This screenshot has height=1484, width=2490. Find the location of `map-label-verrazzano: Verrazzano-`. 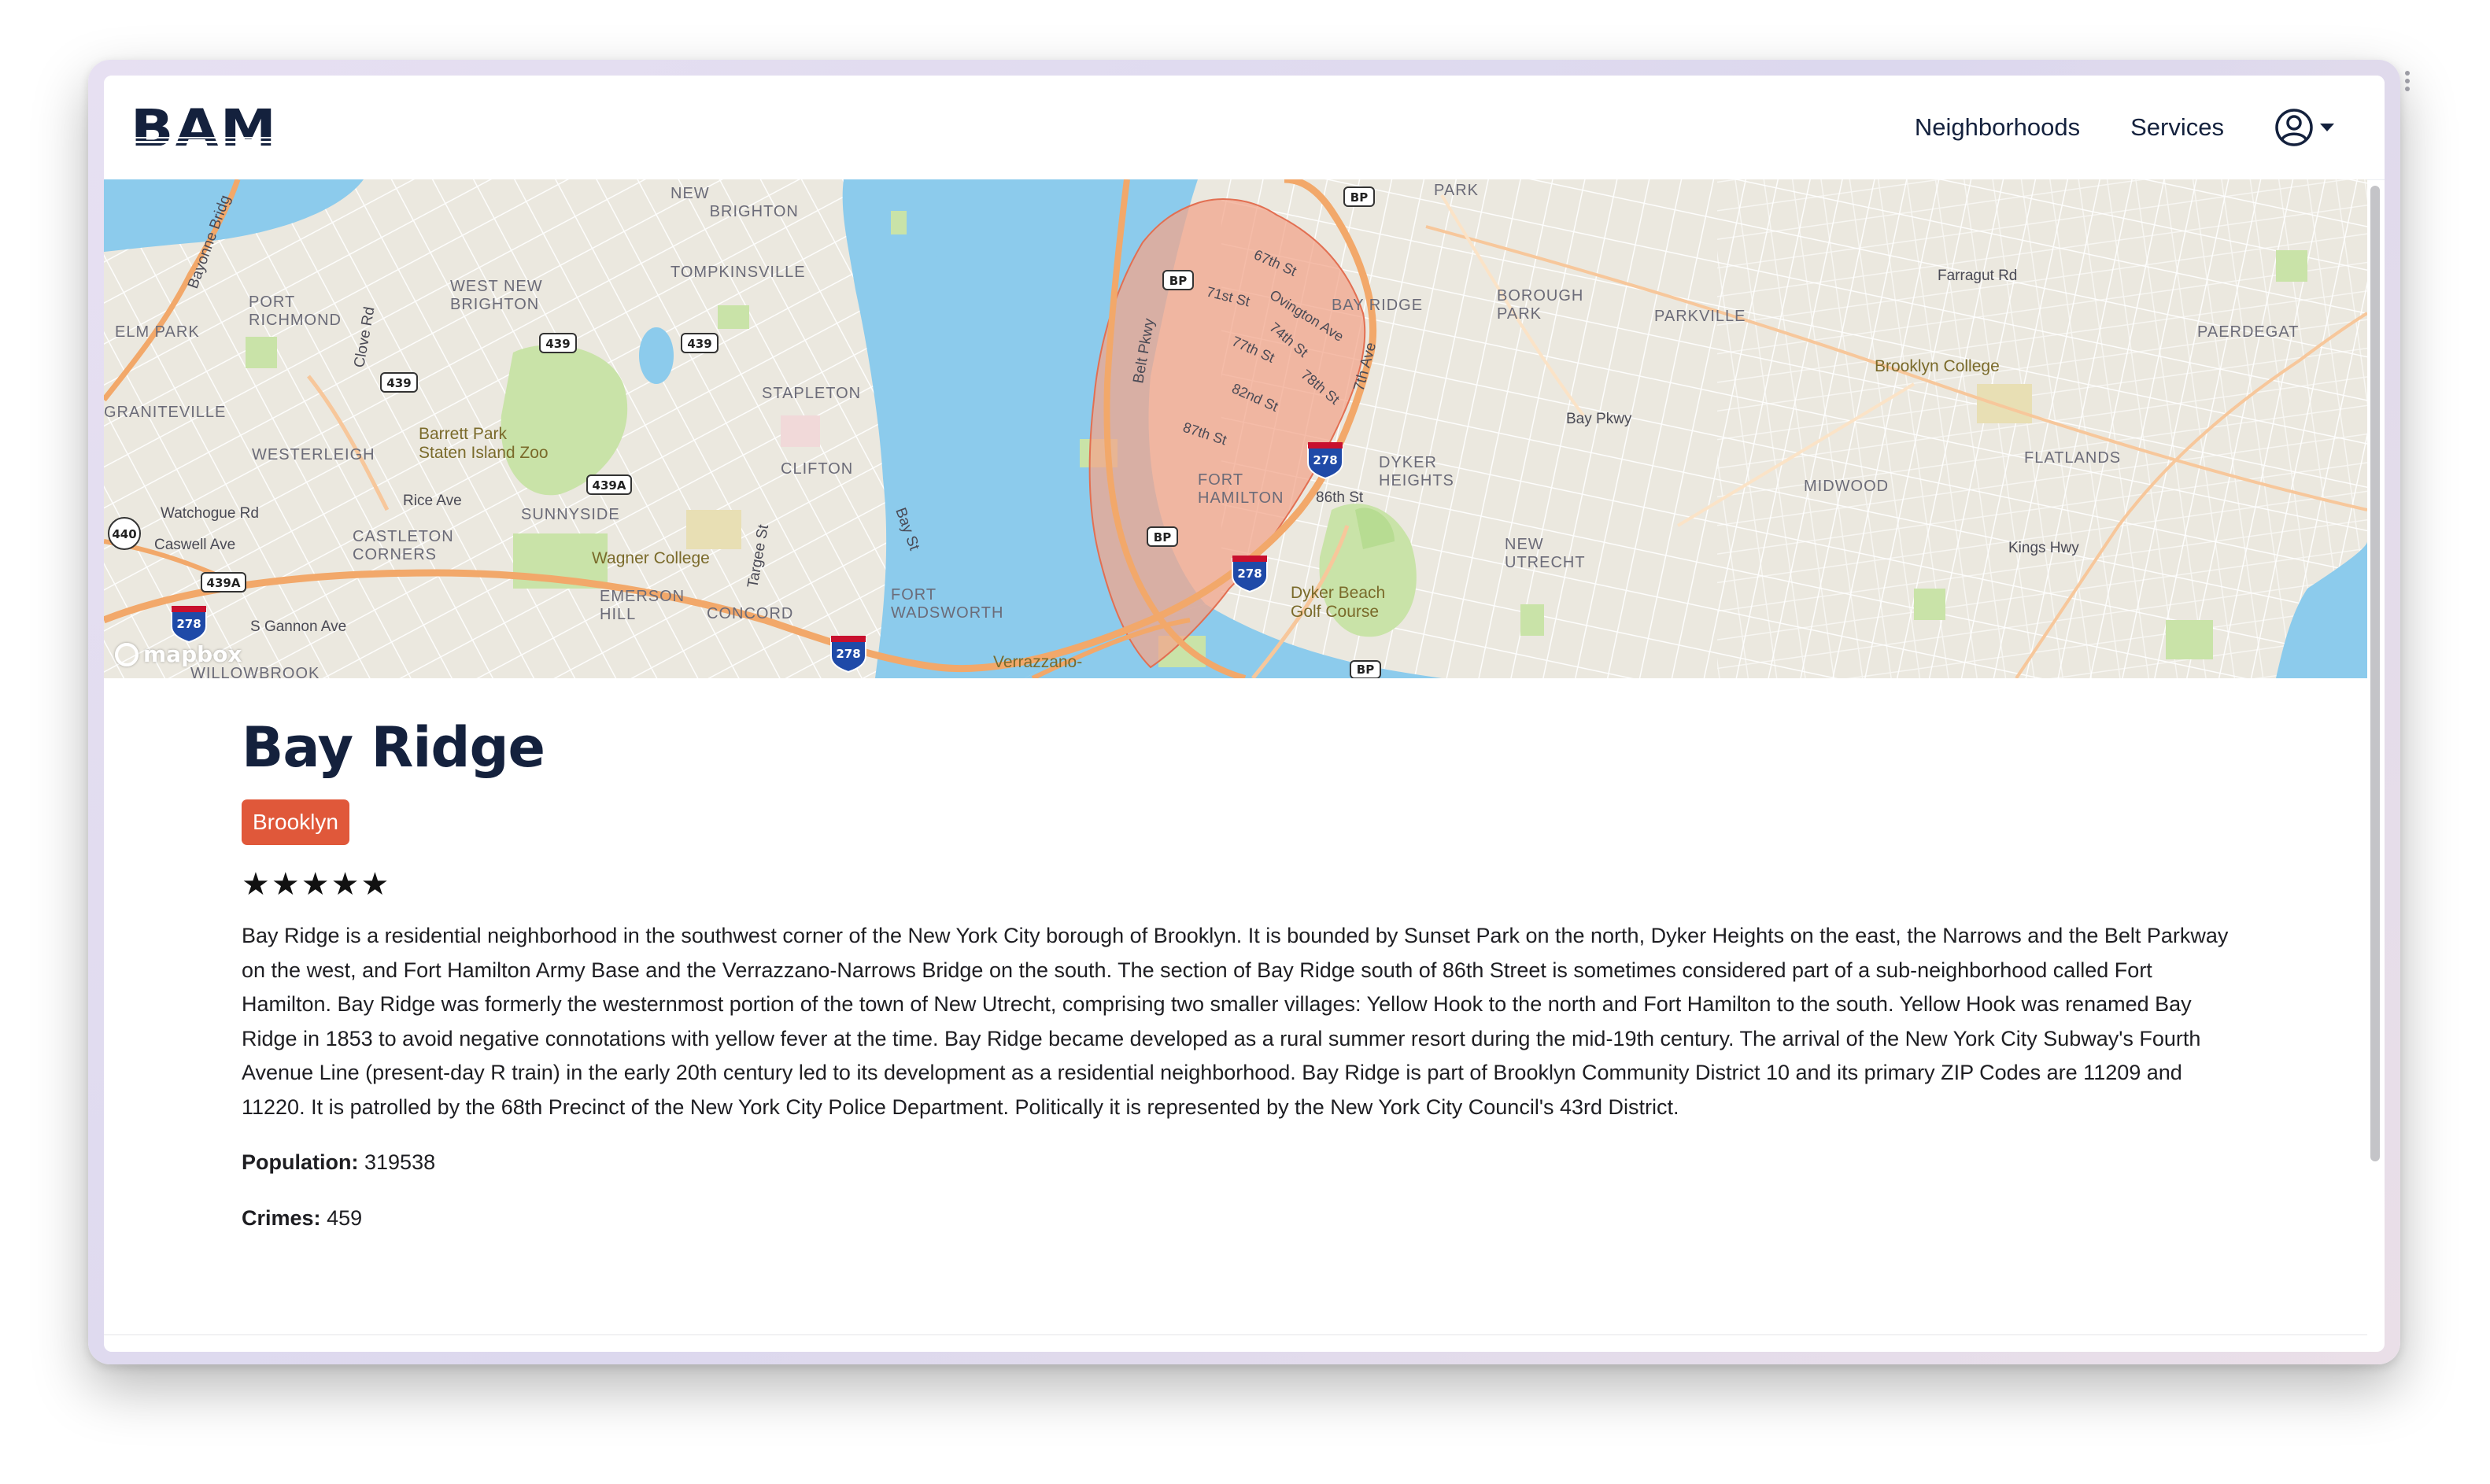

map-label-verrazzano: Verrazzano- is located at coordinates (1037, 662).